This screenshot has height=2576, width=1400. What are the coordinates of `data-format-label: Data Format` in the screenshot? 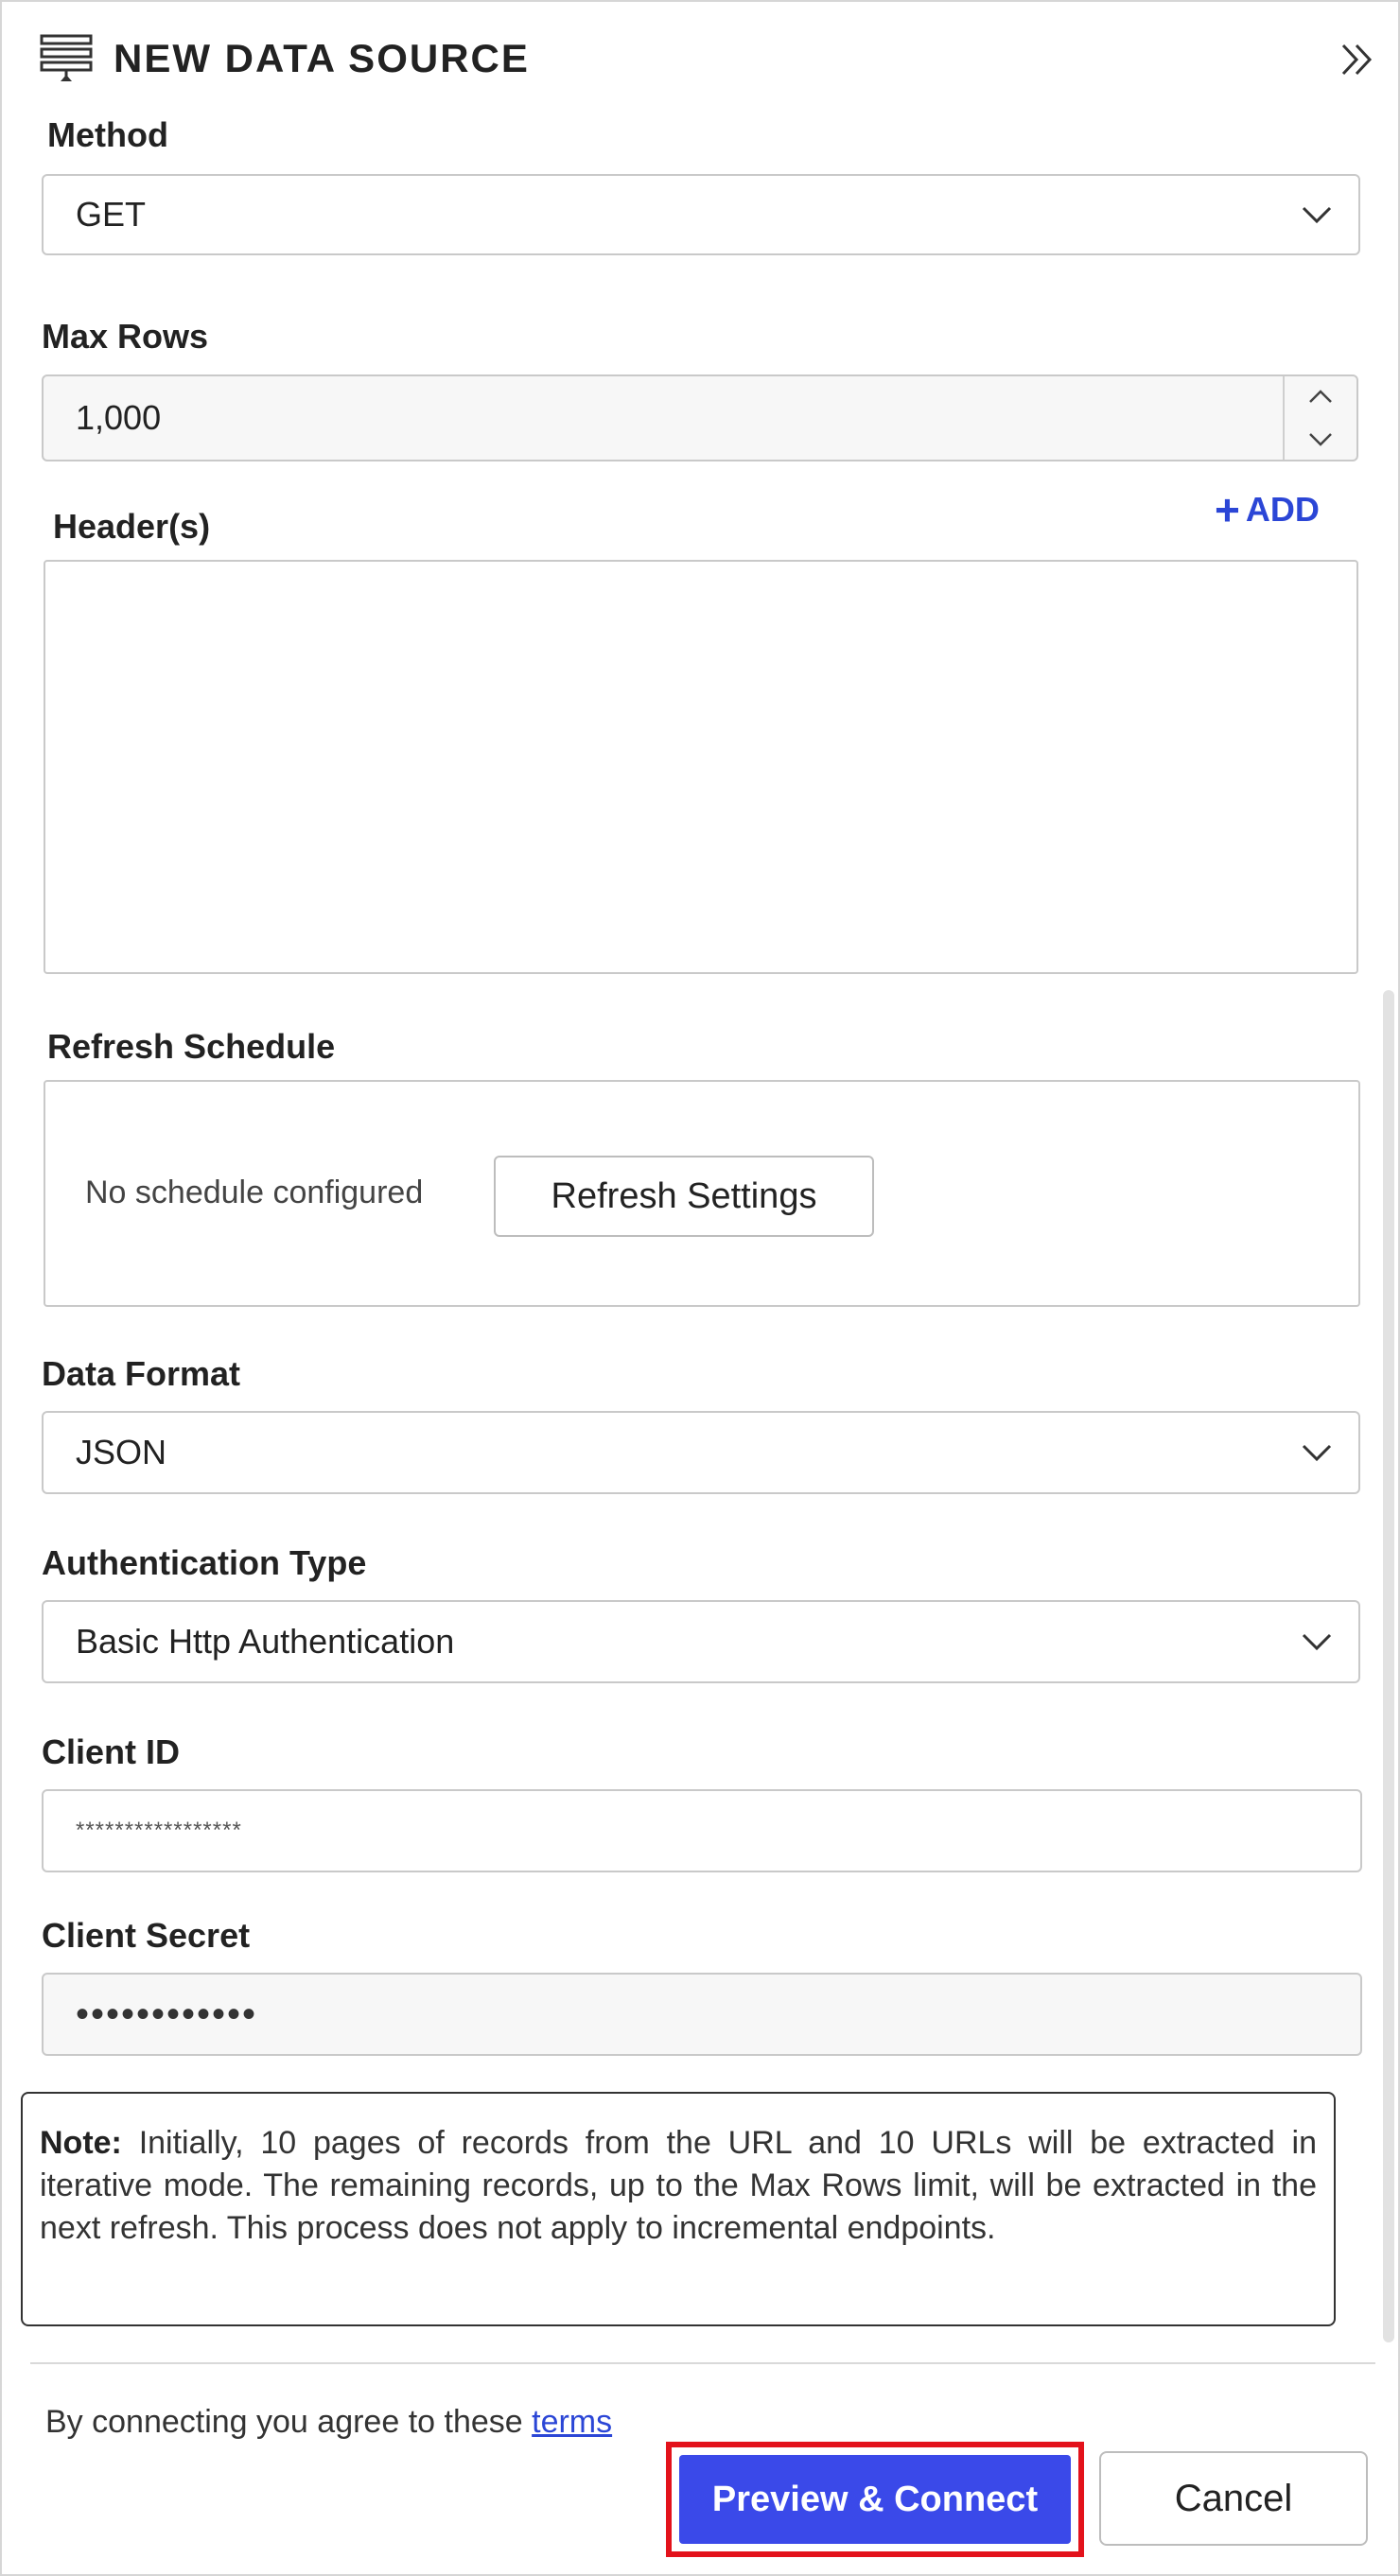 It's located at (141, 1373).